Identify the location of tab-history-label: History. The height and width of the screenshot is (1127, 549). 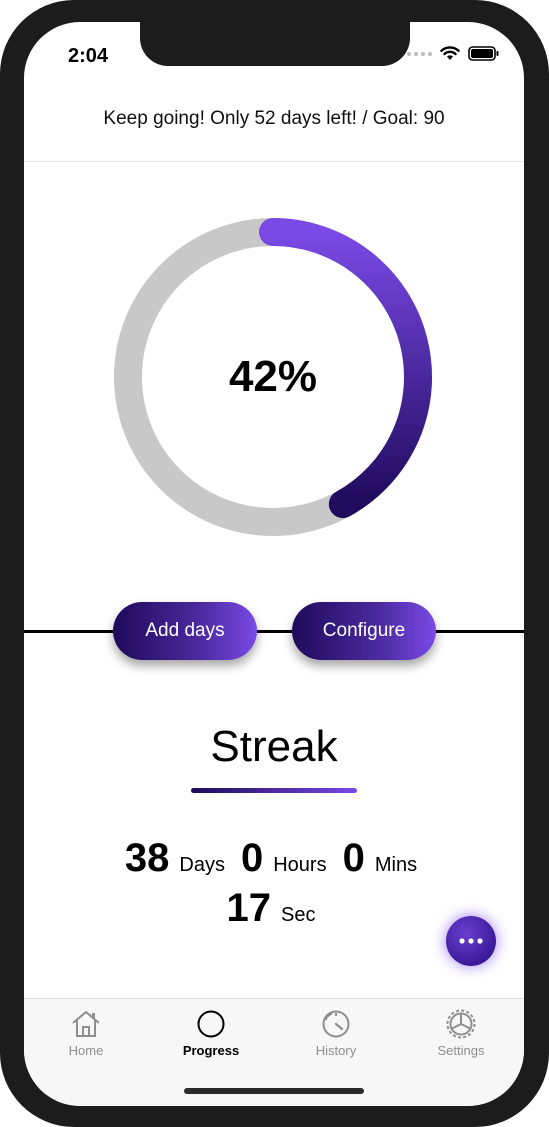
(336, 1050).